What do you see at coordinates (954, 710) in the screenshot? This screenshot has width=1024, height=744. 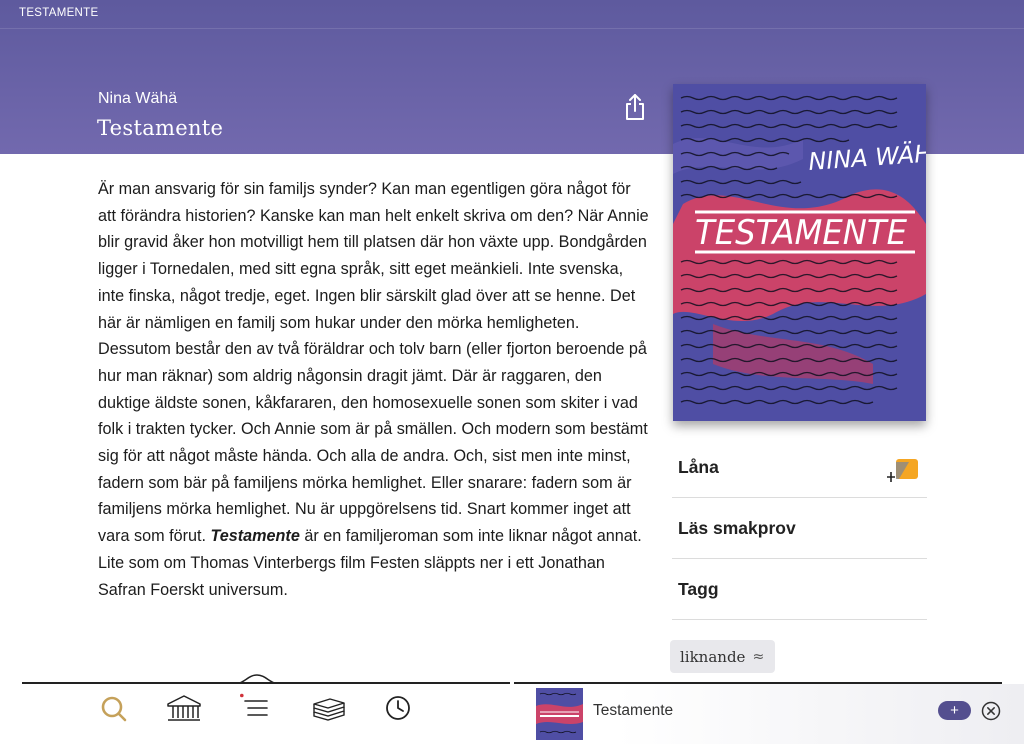 I see `mini-player-add-button: +` at bounding box center [954, 710].